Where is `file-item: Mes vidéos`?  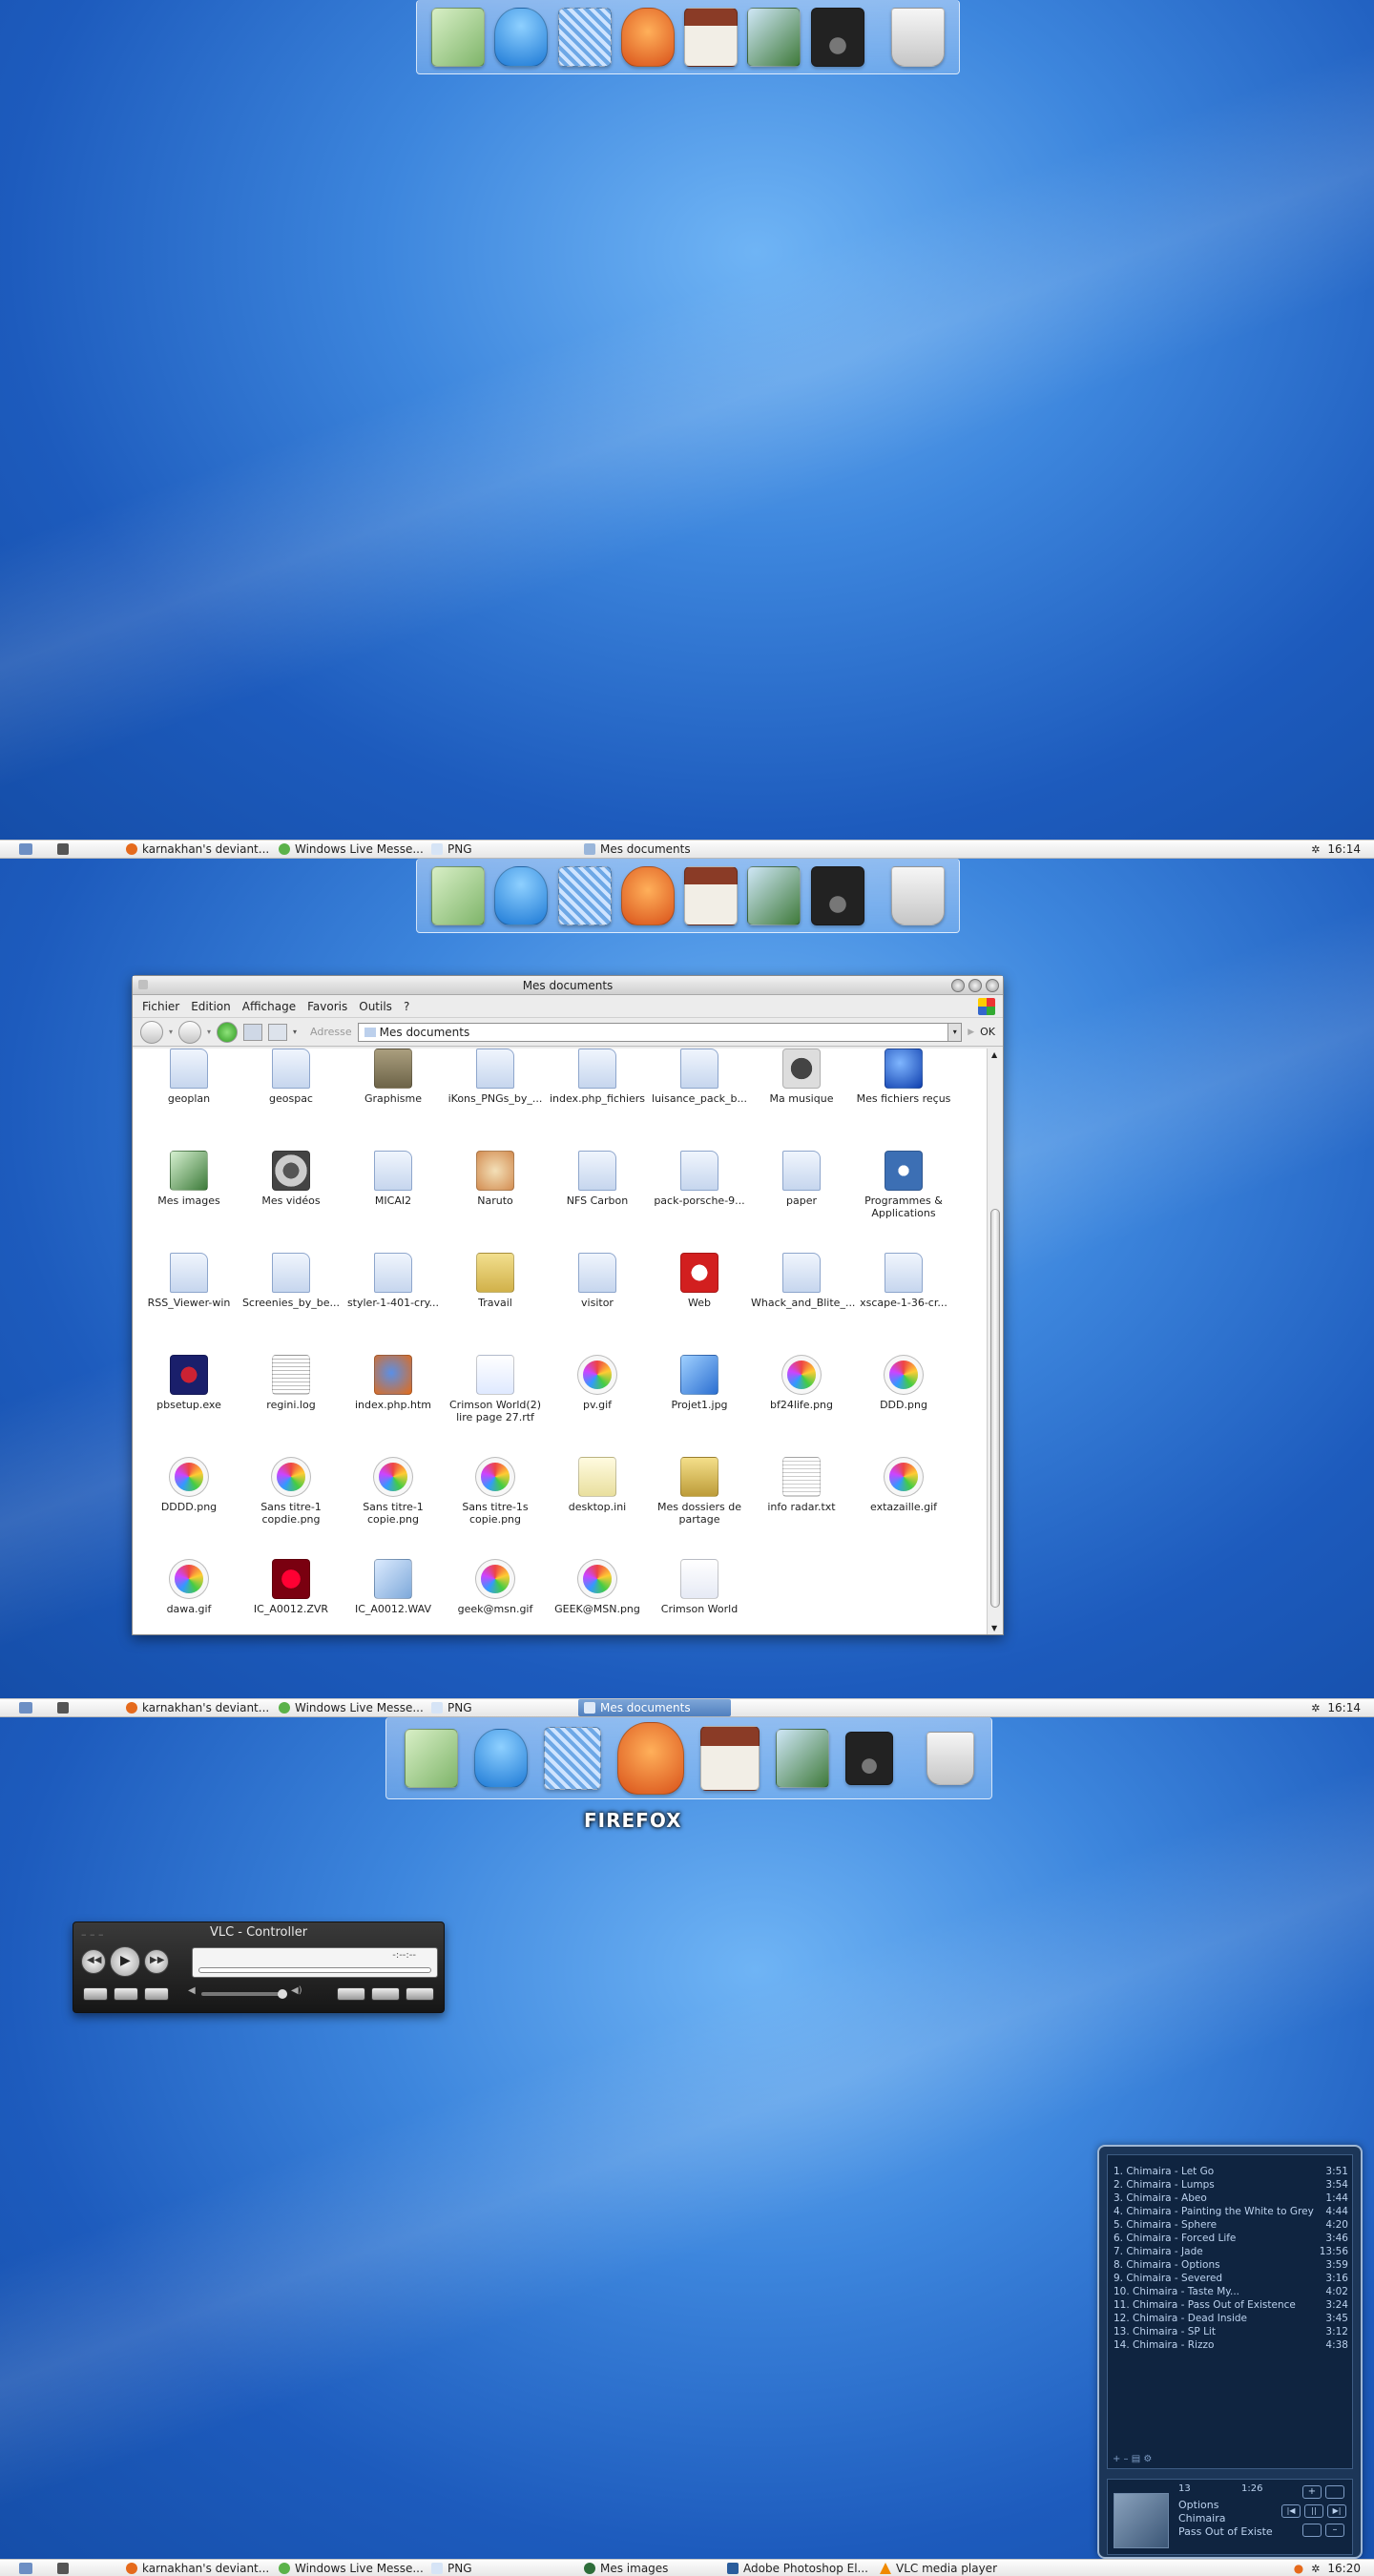
file-item: Mes vidéos is located at coordinates (291, 1179).